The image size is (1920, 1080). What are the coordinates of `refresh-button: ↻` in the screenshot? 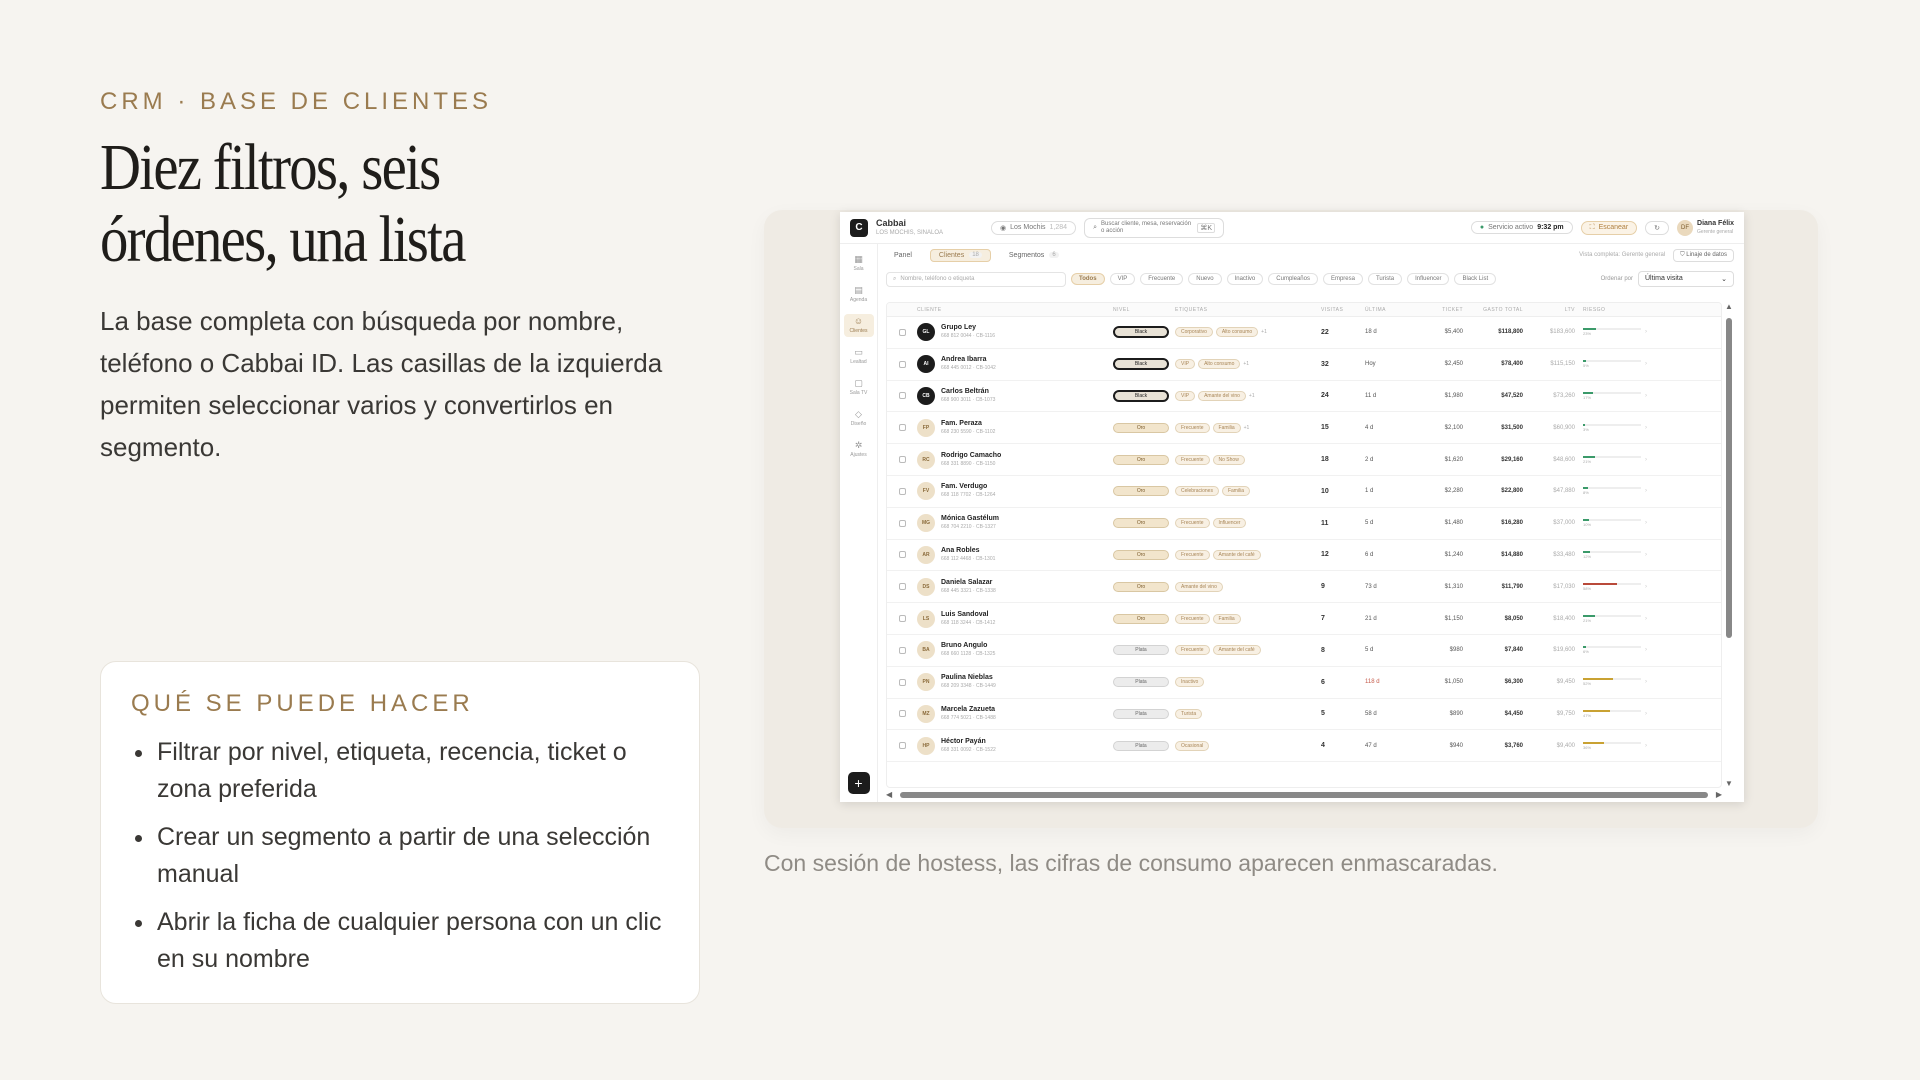 It's located at (1657, 227).